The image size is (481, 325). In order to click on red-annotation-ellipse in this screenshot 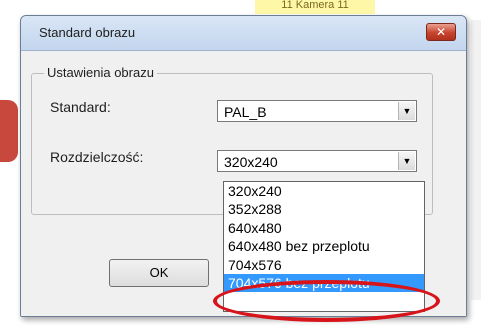, I will do `click(326, 301)`.